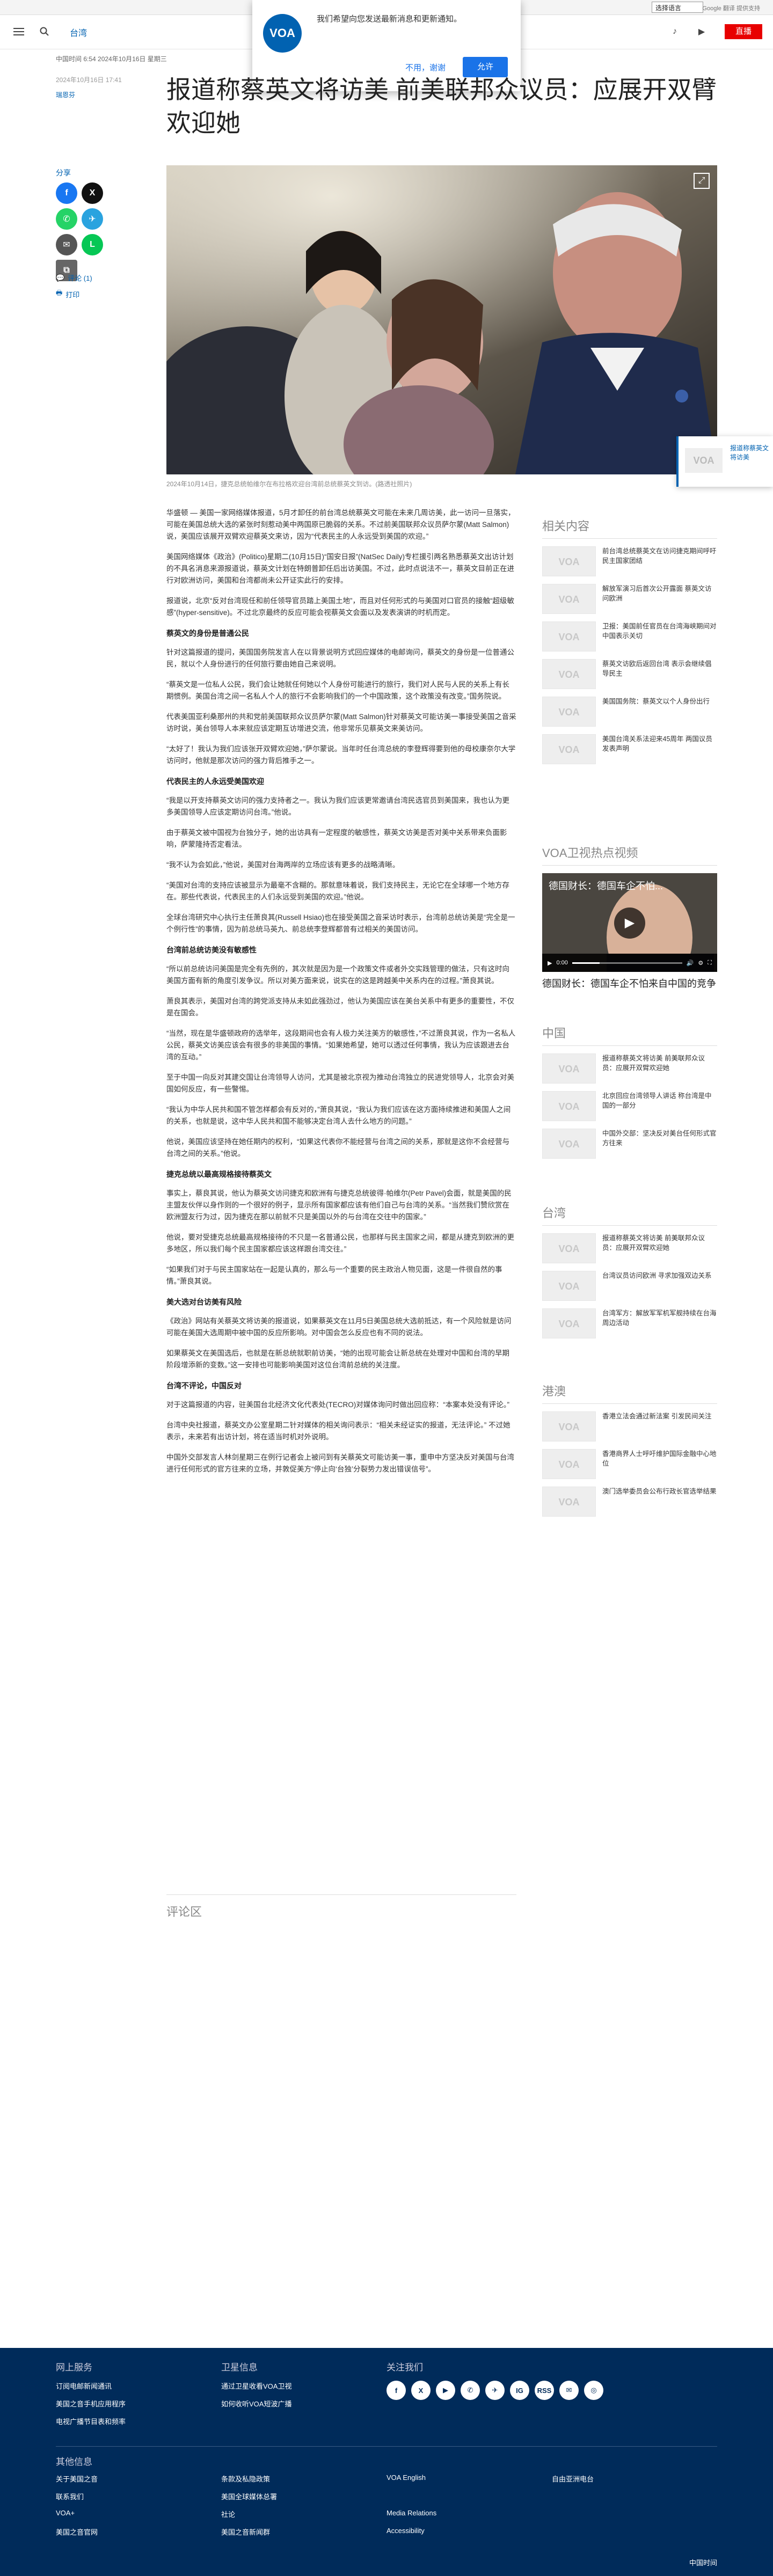 The width and height of the screenshot is (773, 2576). I want to click on footer-link: 自由亚洲电台, so click(634, 2478).